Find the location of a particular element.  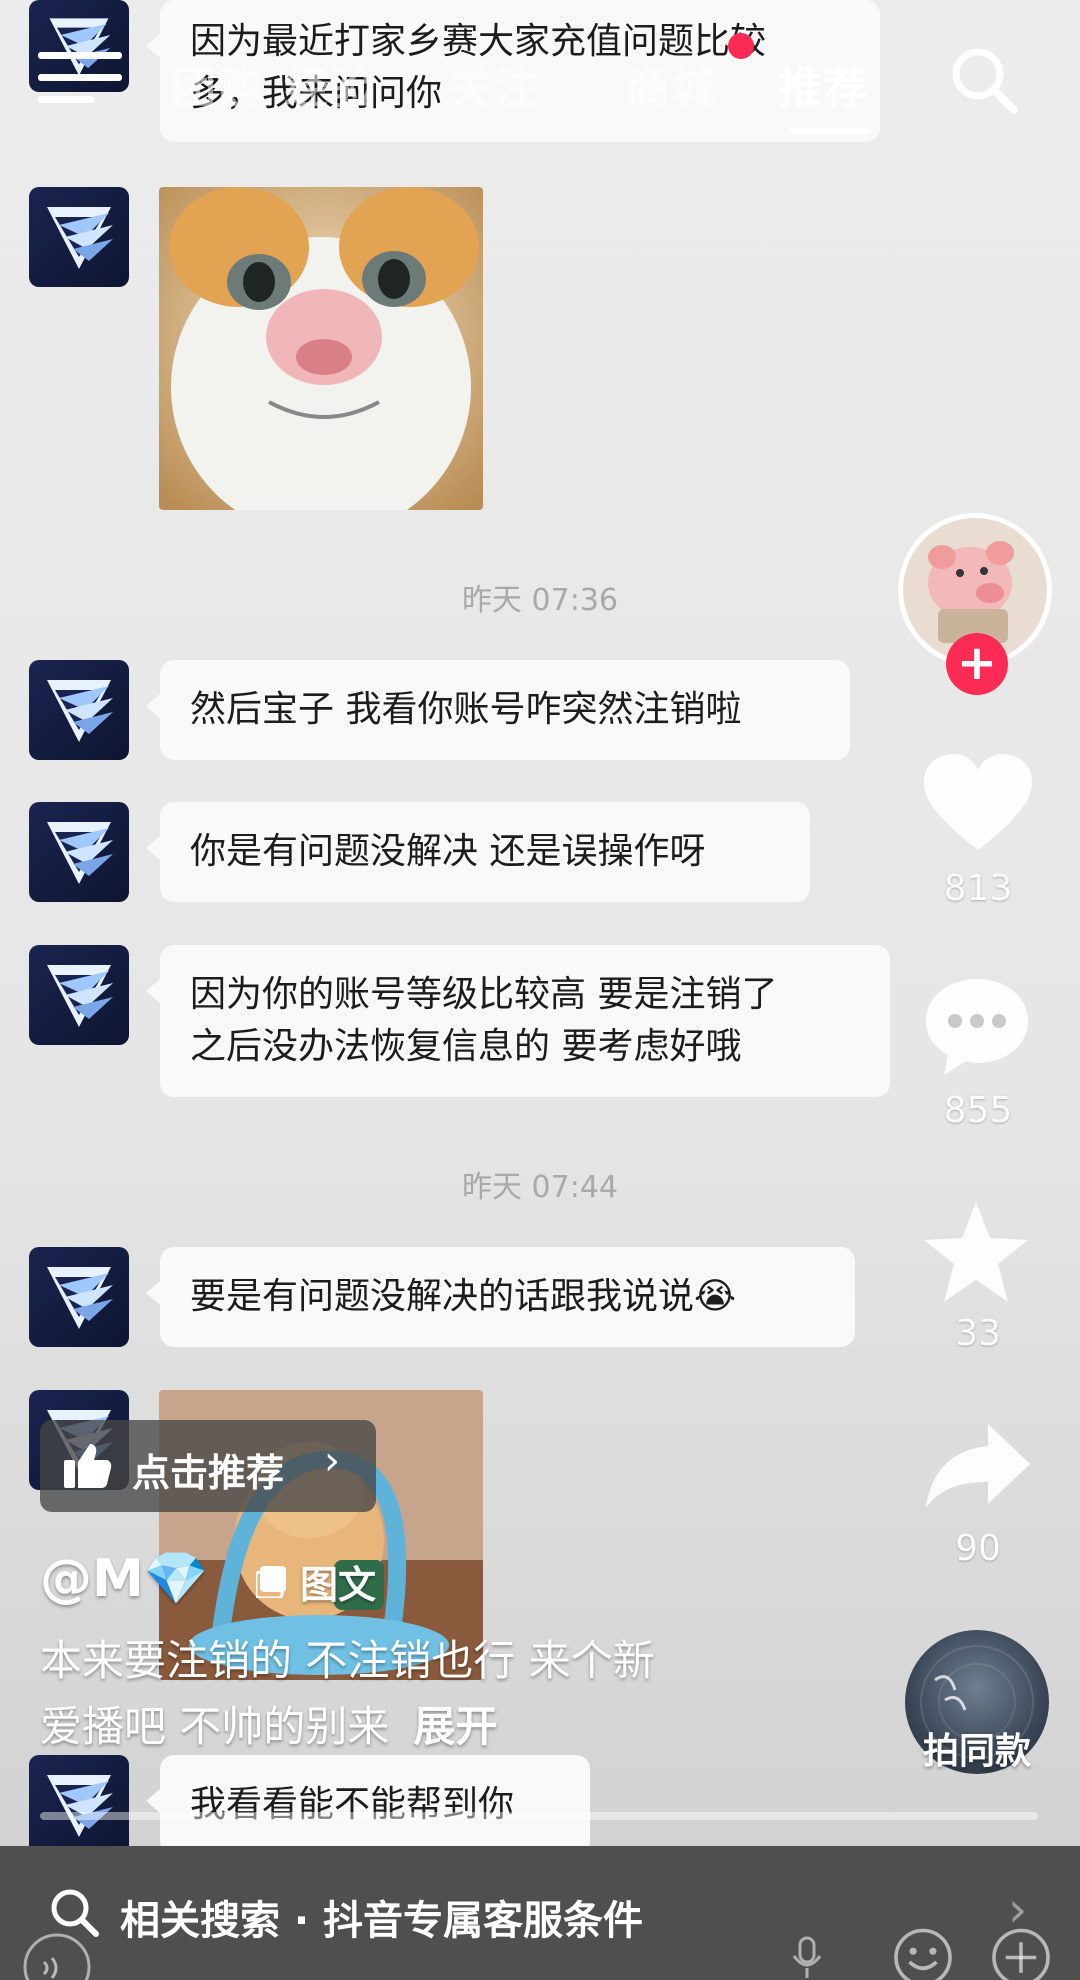

message-timestamp: 昨天 07:44 is located at coordinates (540, 1187).